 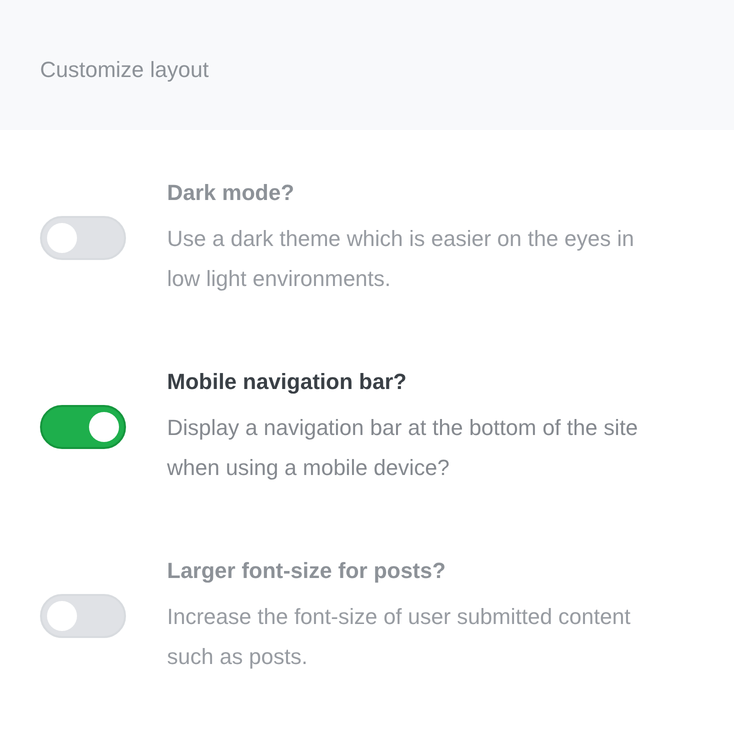 What do you see at coordinates (124, 70) in the screenshot?
I see `panel-title: Customize layout` at bounding box center [124, 70].